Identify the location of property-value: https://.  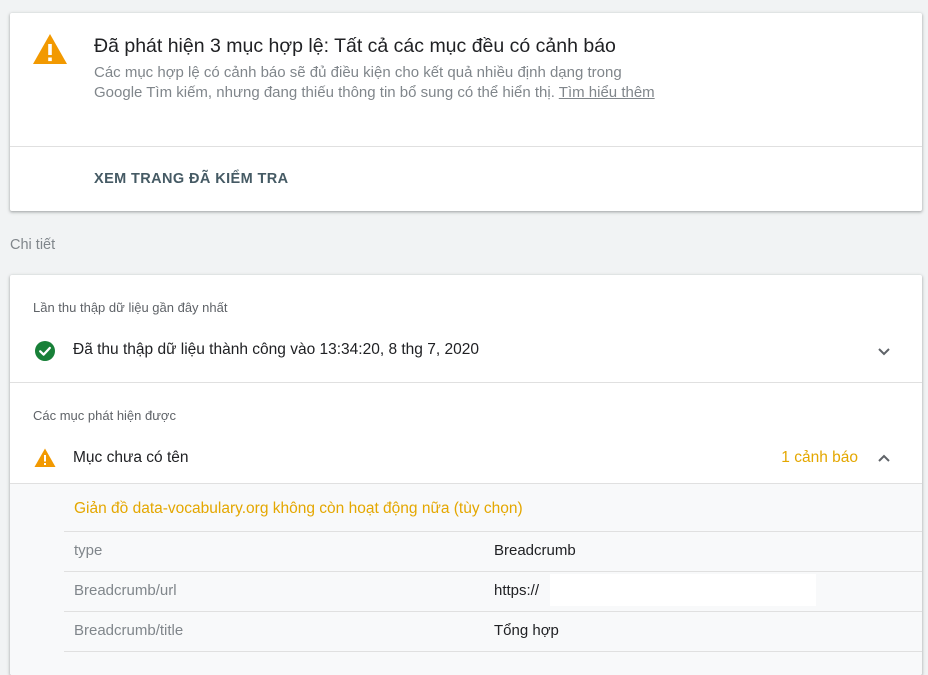
(517, 590).